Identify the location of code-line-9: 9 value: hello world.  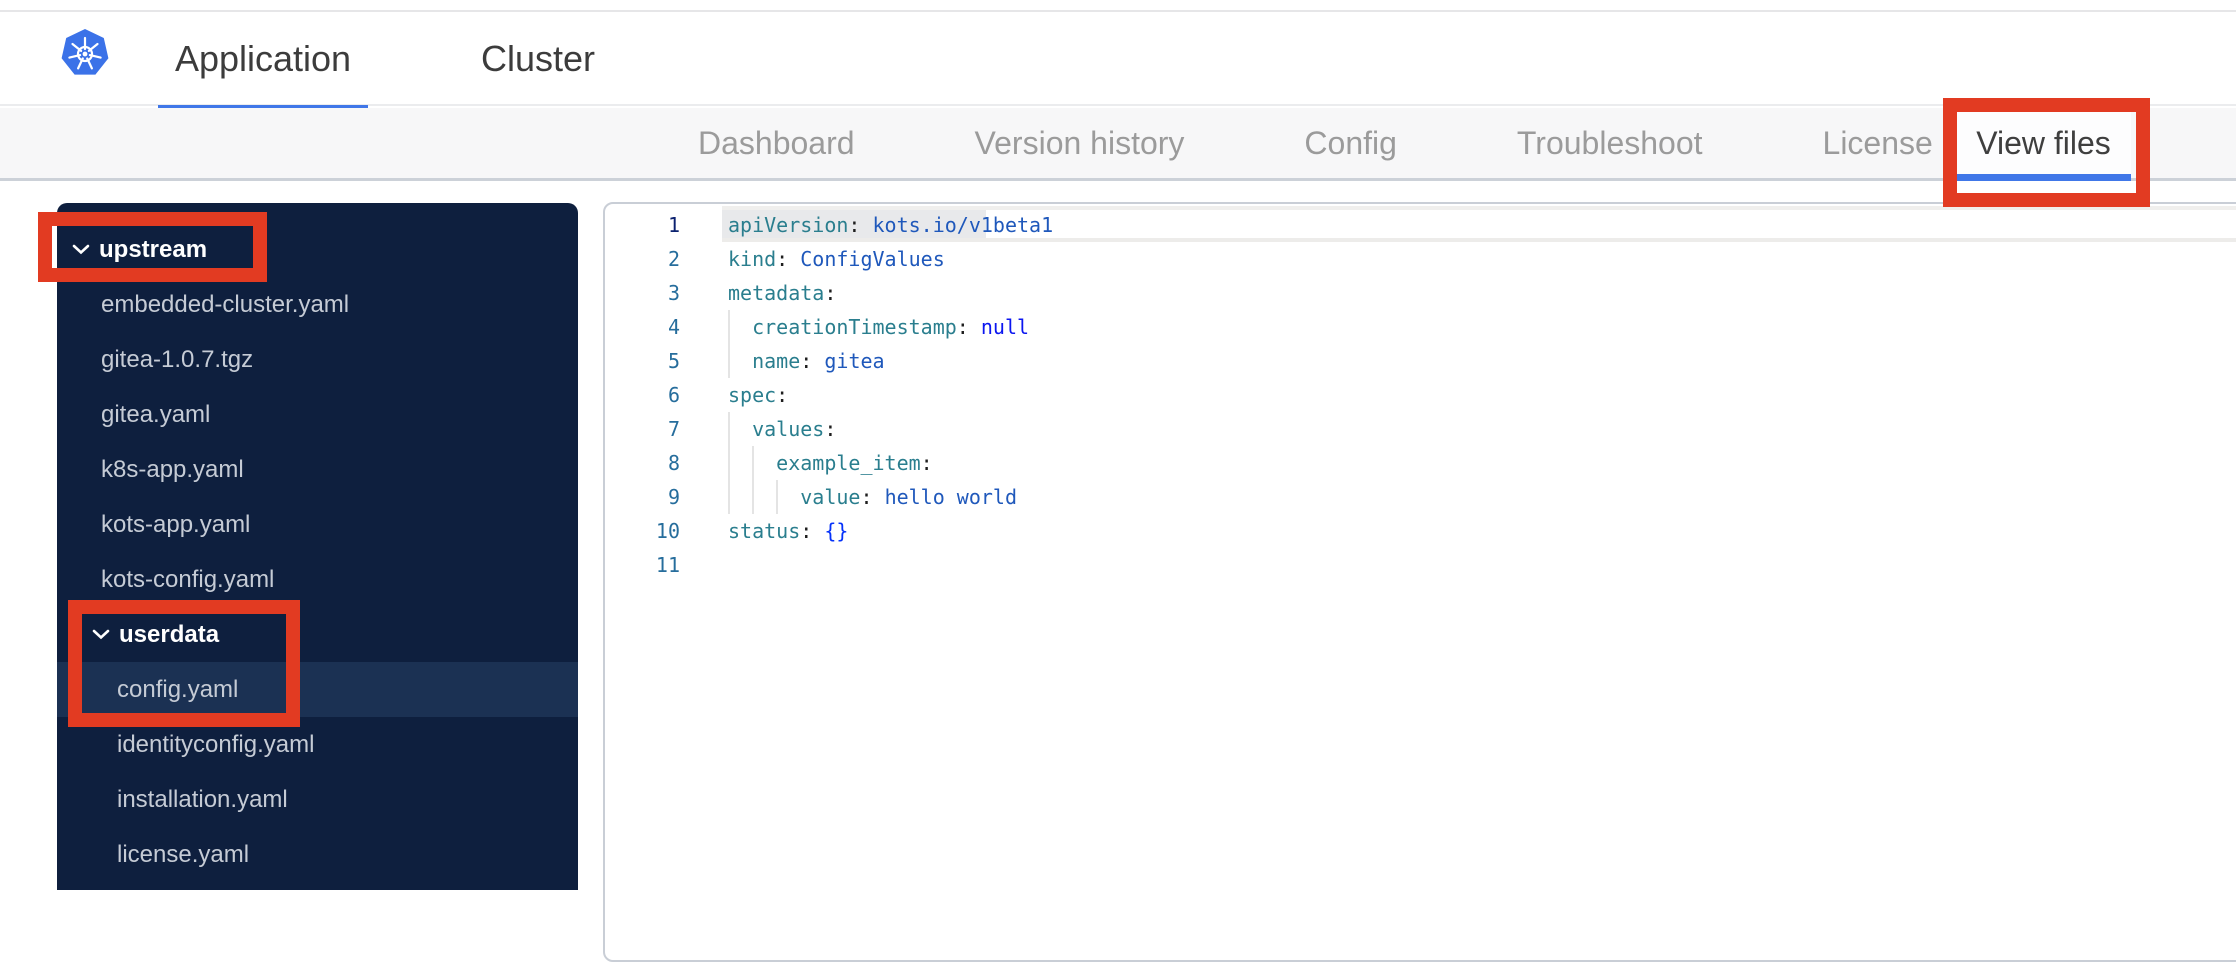
(1420, 497).